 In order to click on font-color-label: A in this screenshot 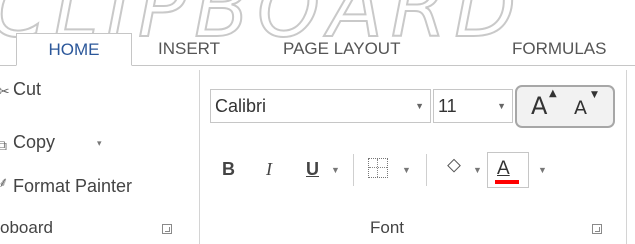, I will do `click(503, 168)`.